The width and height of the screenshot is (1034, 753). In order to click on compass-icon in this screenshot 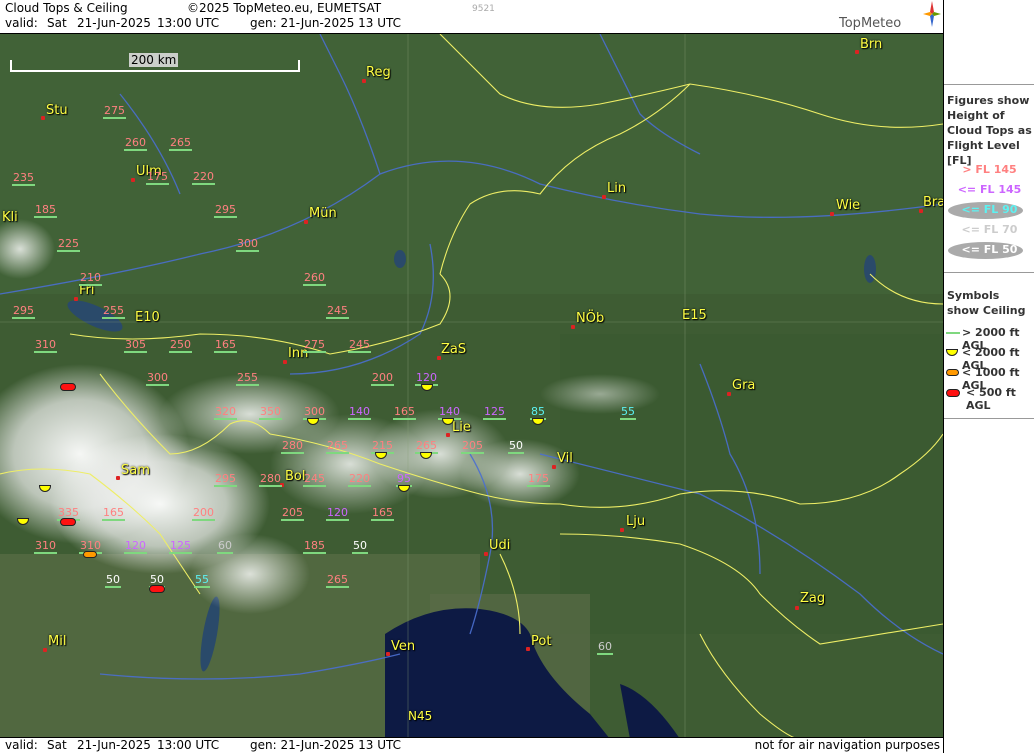, I will do `click(932, 14)`.